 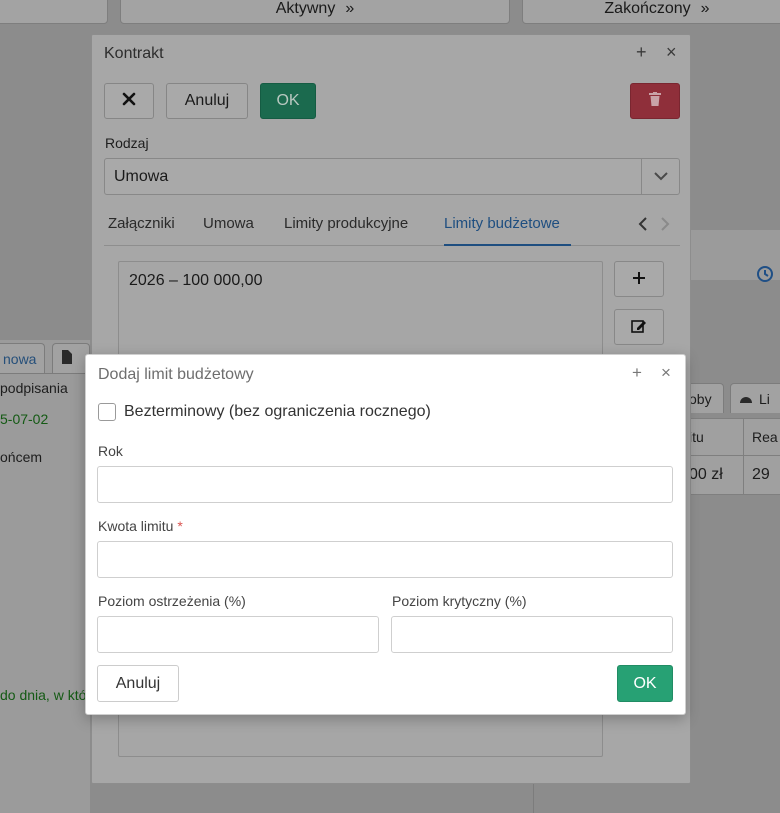 I want to click on dialog-title: Dodaj limit budżetowy, so click(x=176, y=374).